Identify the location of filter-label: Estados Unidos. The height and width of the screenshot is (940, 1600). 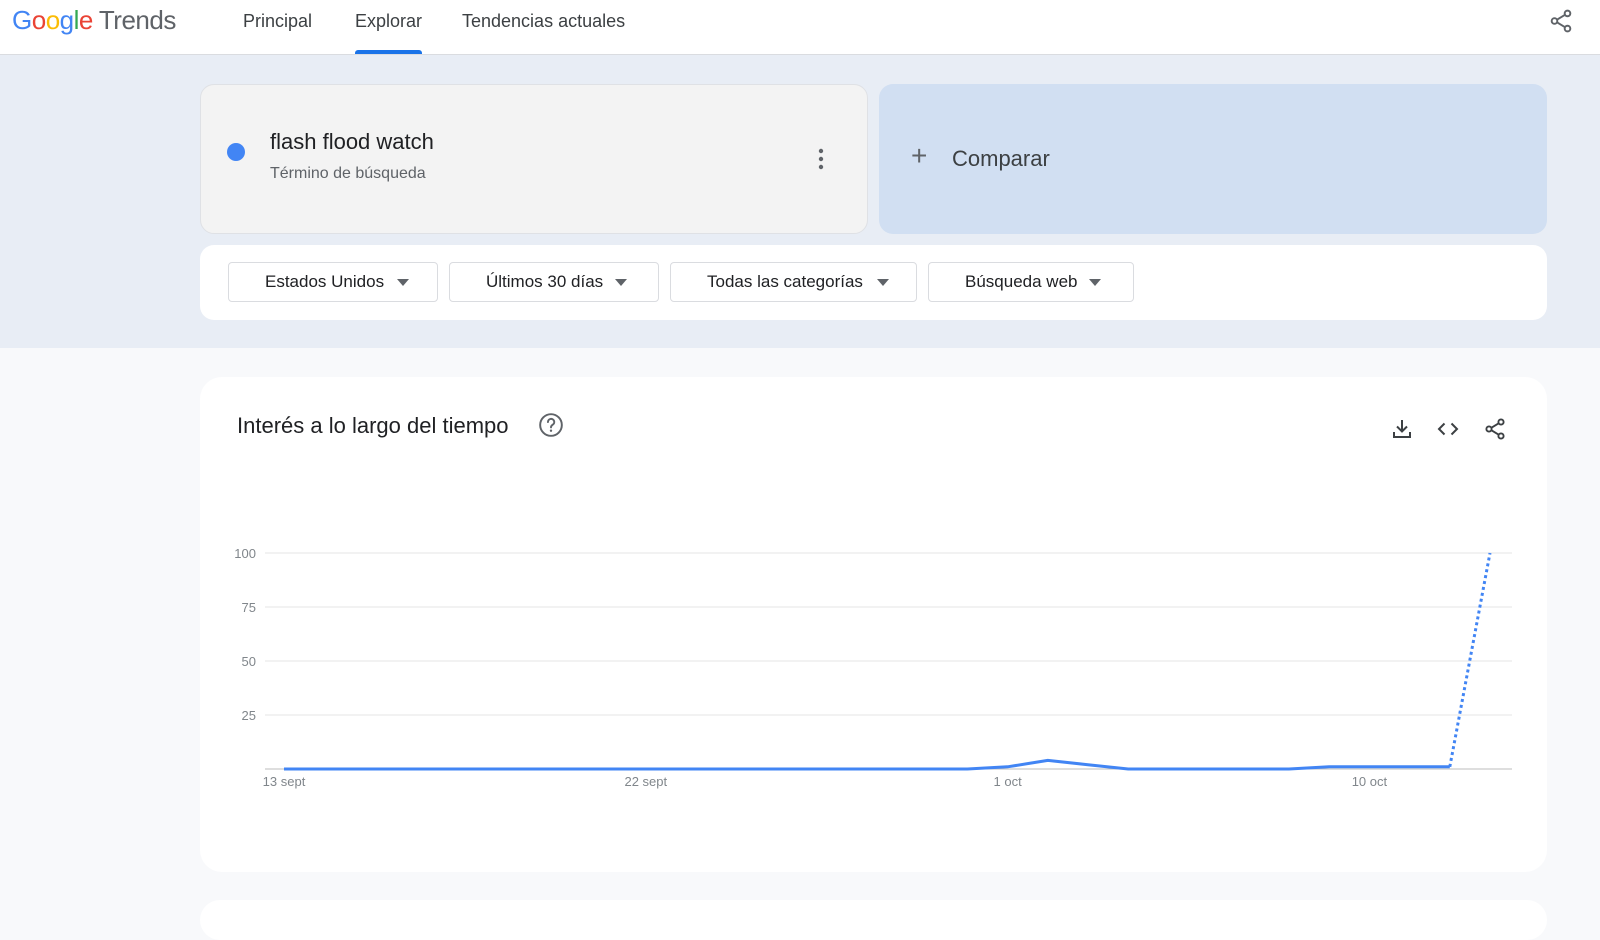
(324, 282).